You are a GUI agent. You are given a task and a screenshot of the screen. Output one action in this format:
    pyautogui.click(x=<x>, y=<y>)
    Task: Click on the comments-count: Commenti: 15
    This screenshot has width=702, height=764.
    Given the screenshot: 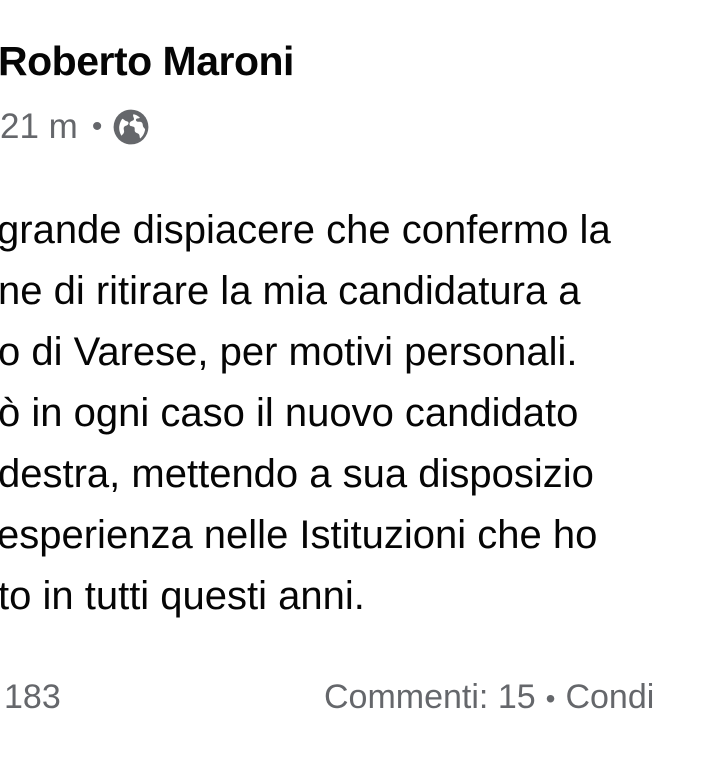 What is the action you would take?
    pyautogui.click(x=430, y=697)
    